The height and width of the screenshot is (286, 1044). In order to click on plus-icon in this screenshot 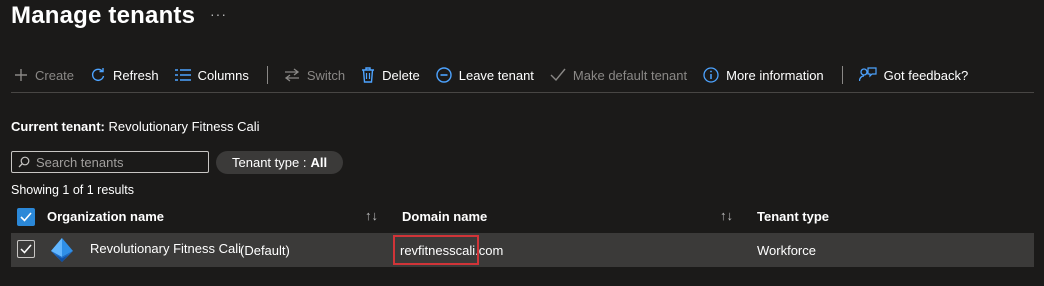, I will do `click(21, 75)`.